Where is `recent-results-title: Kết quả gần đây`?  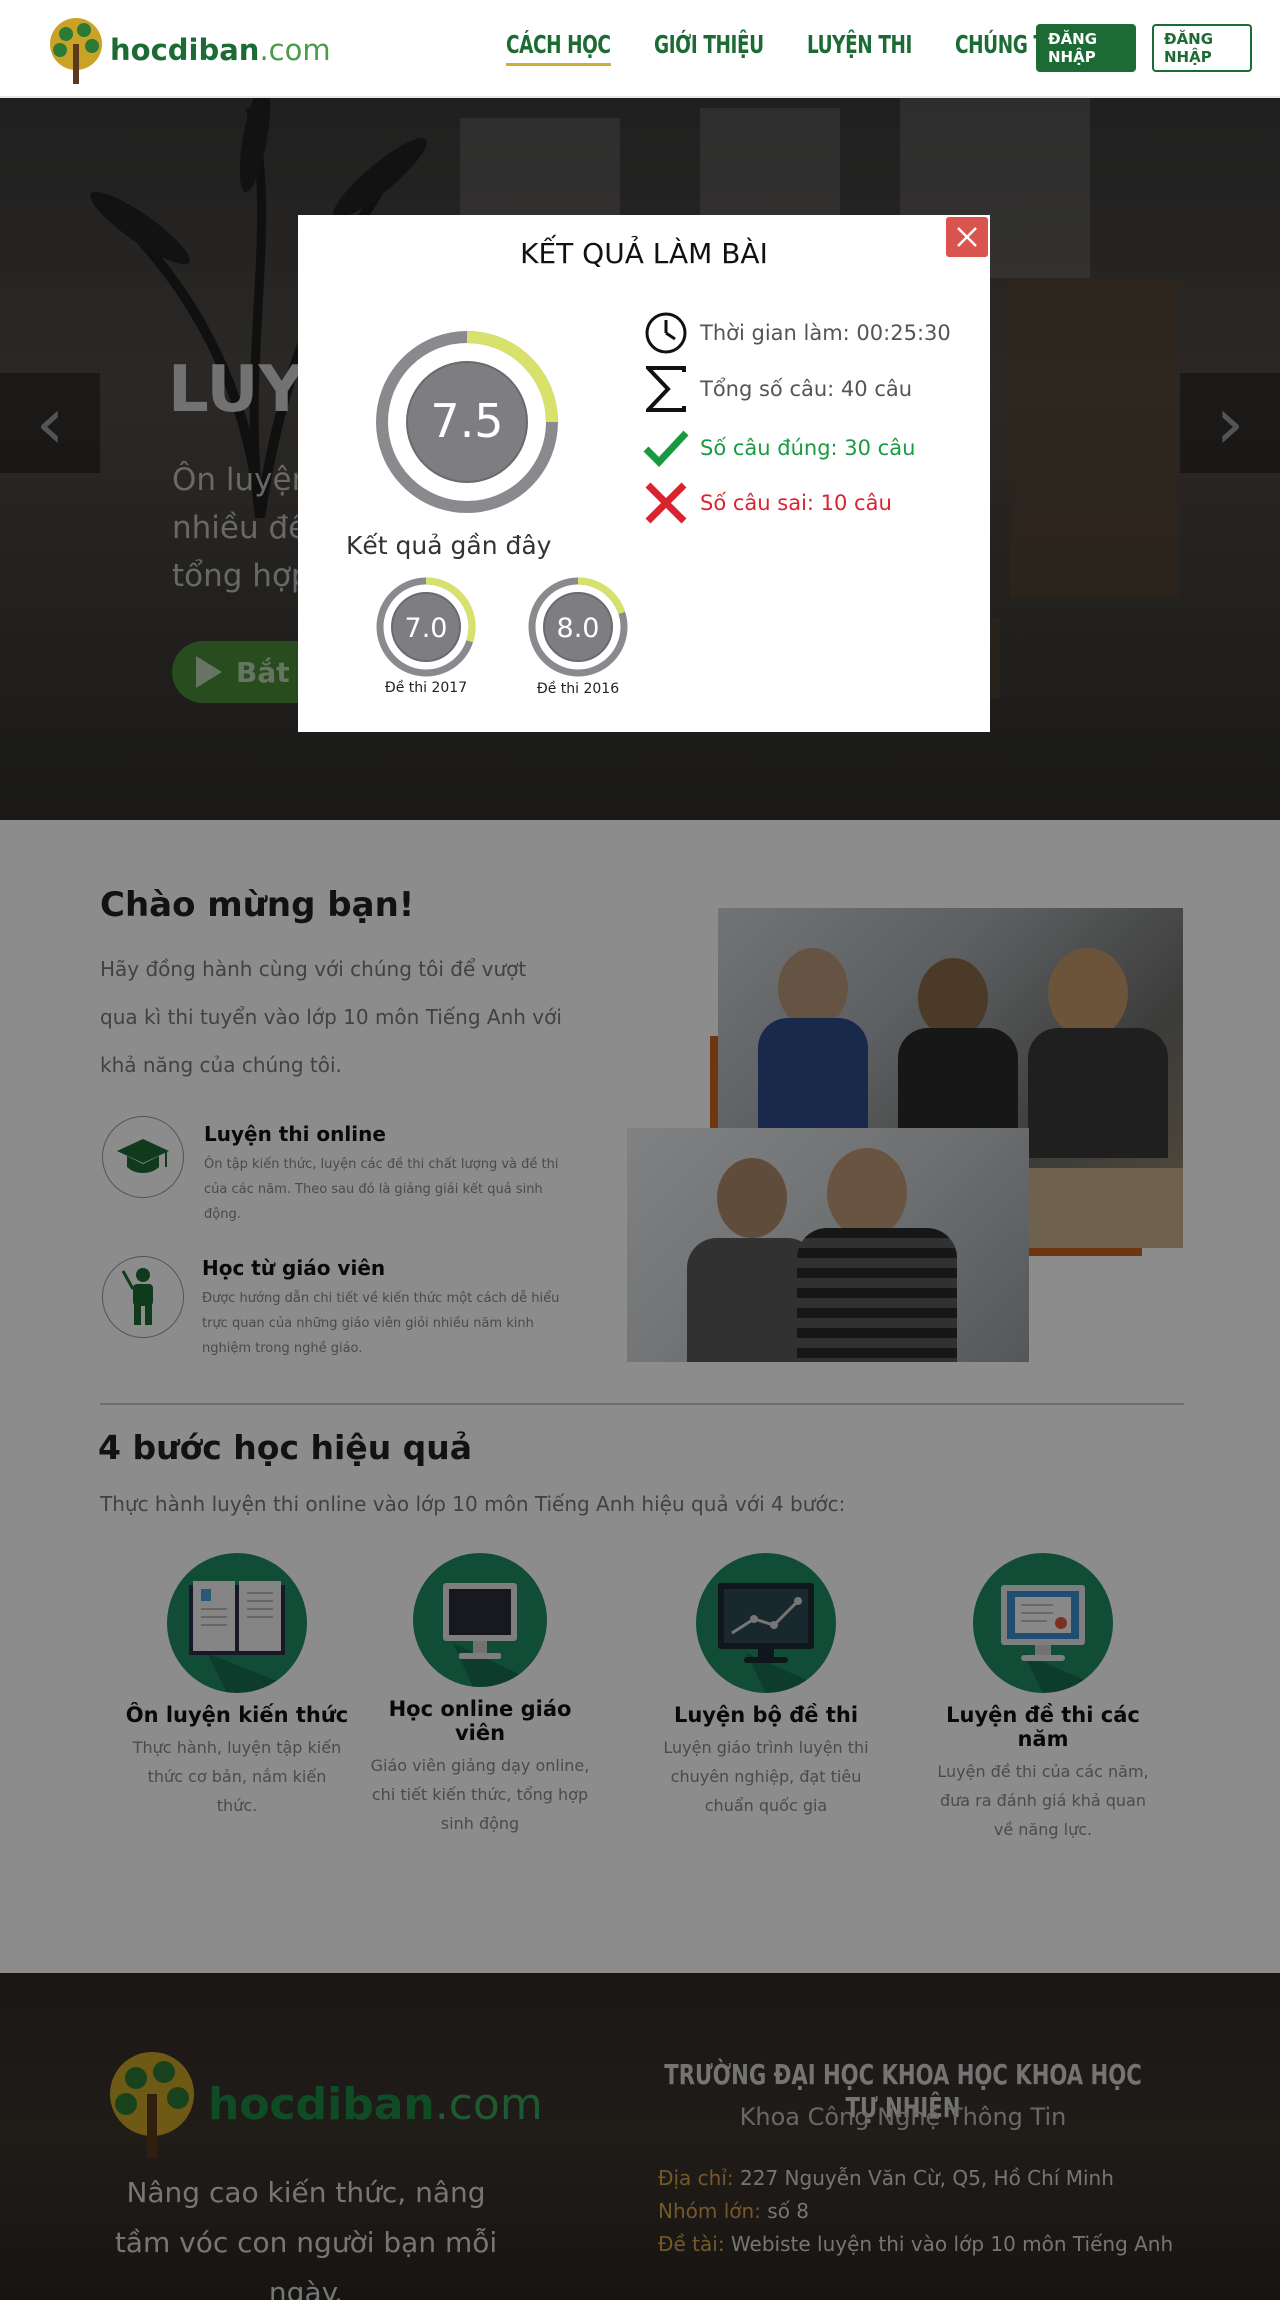 recent-results-title: Kết quả gần đây is located at coordinates (449, 545).